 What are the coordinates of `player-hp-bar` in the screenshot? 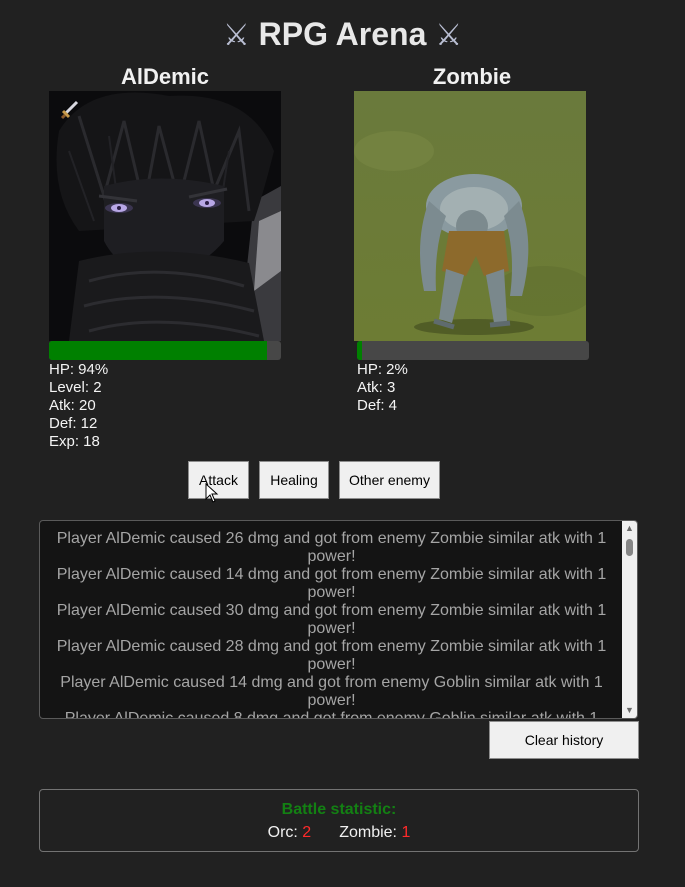 It's located at (165, 350).